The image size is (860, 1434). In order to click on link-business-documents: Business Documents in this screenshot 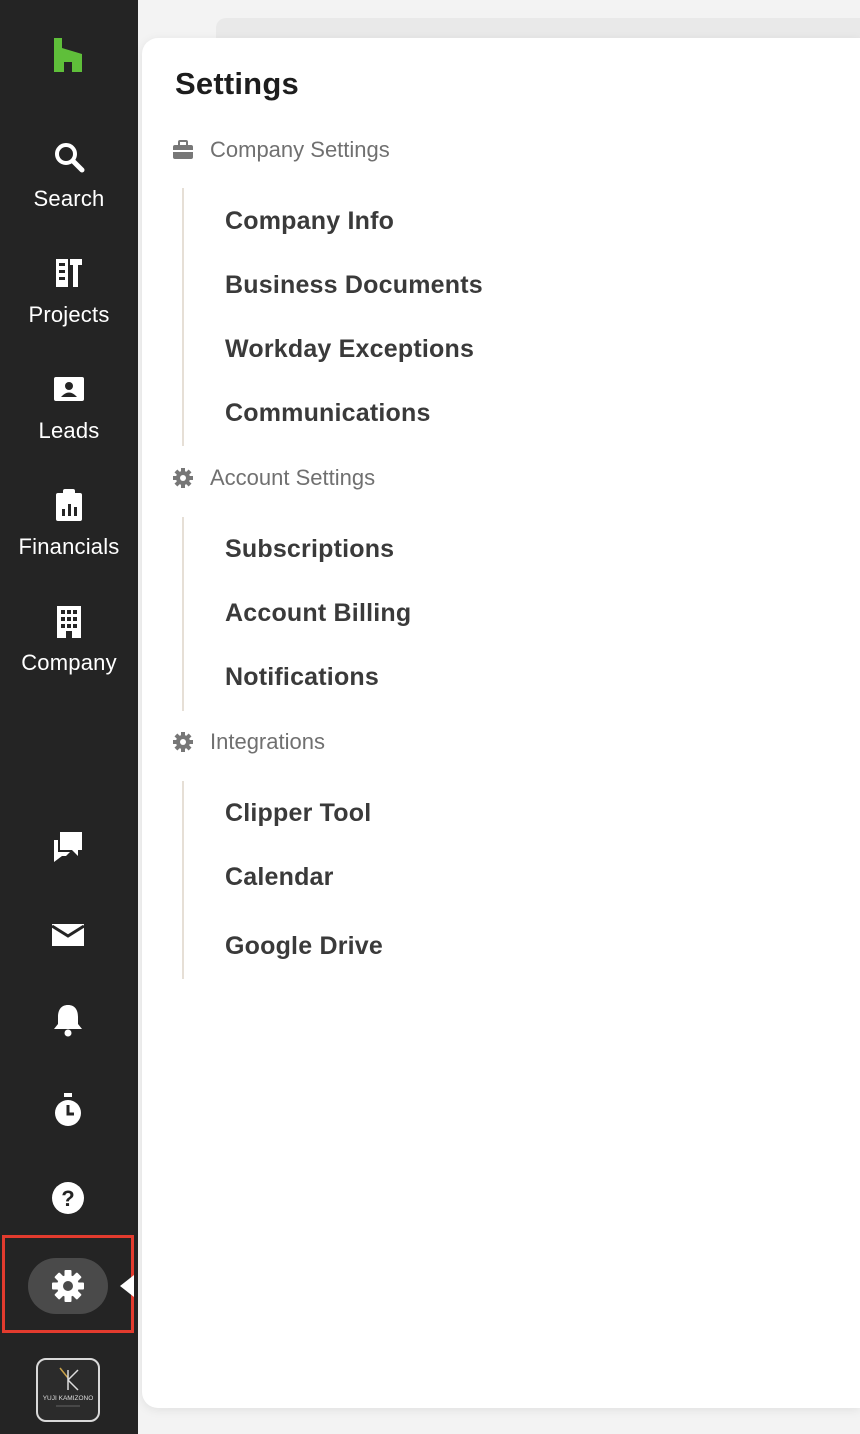, I will do `click(354, 285)`.